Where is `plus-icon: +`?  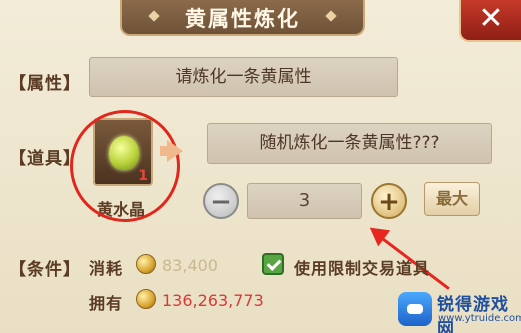 plus-icon: + is located at coordinates (389, 202).